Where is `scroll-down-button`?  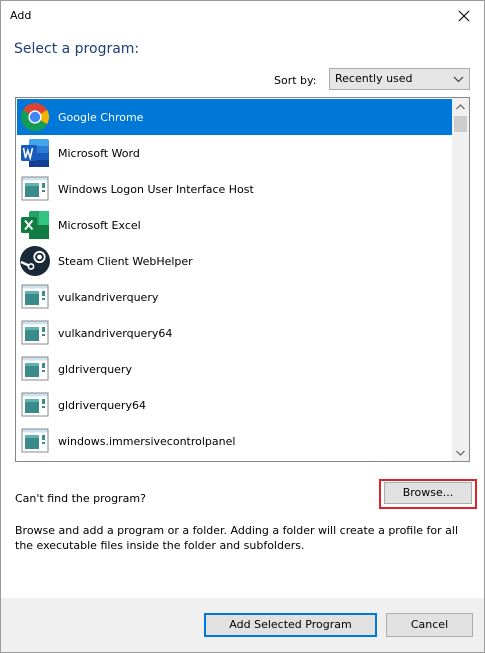 scroll-down-button is located at coordinates (460, 452).